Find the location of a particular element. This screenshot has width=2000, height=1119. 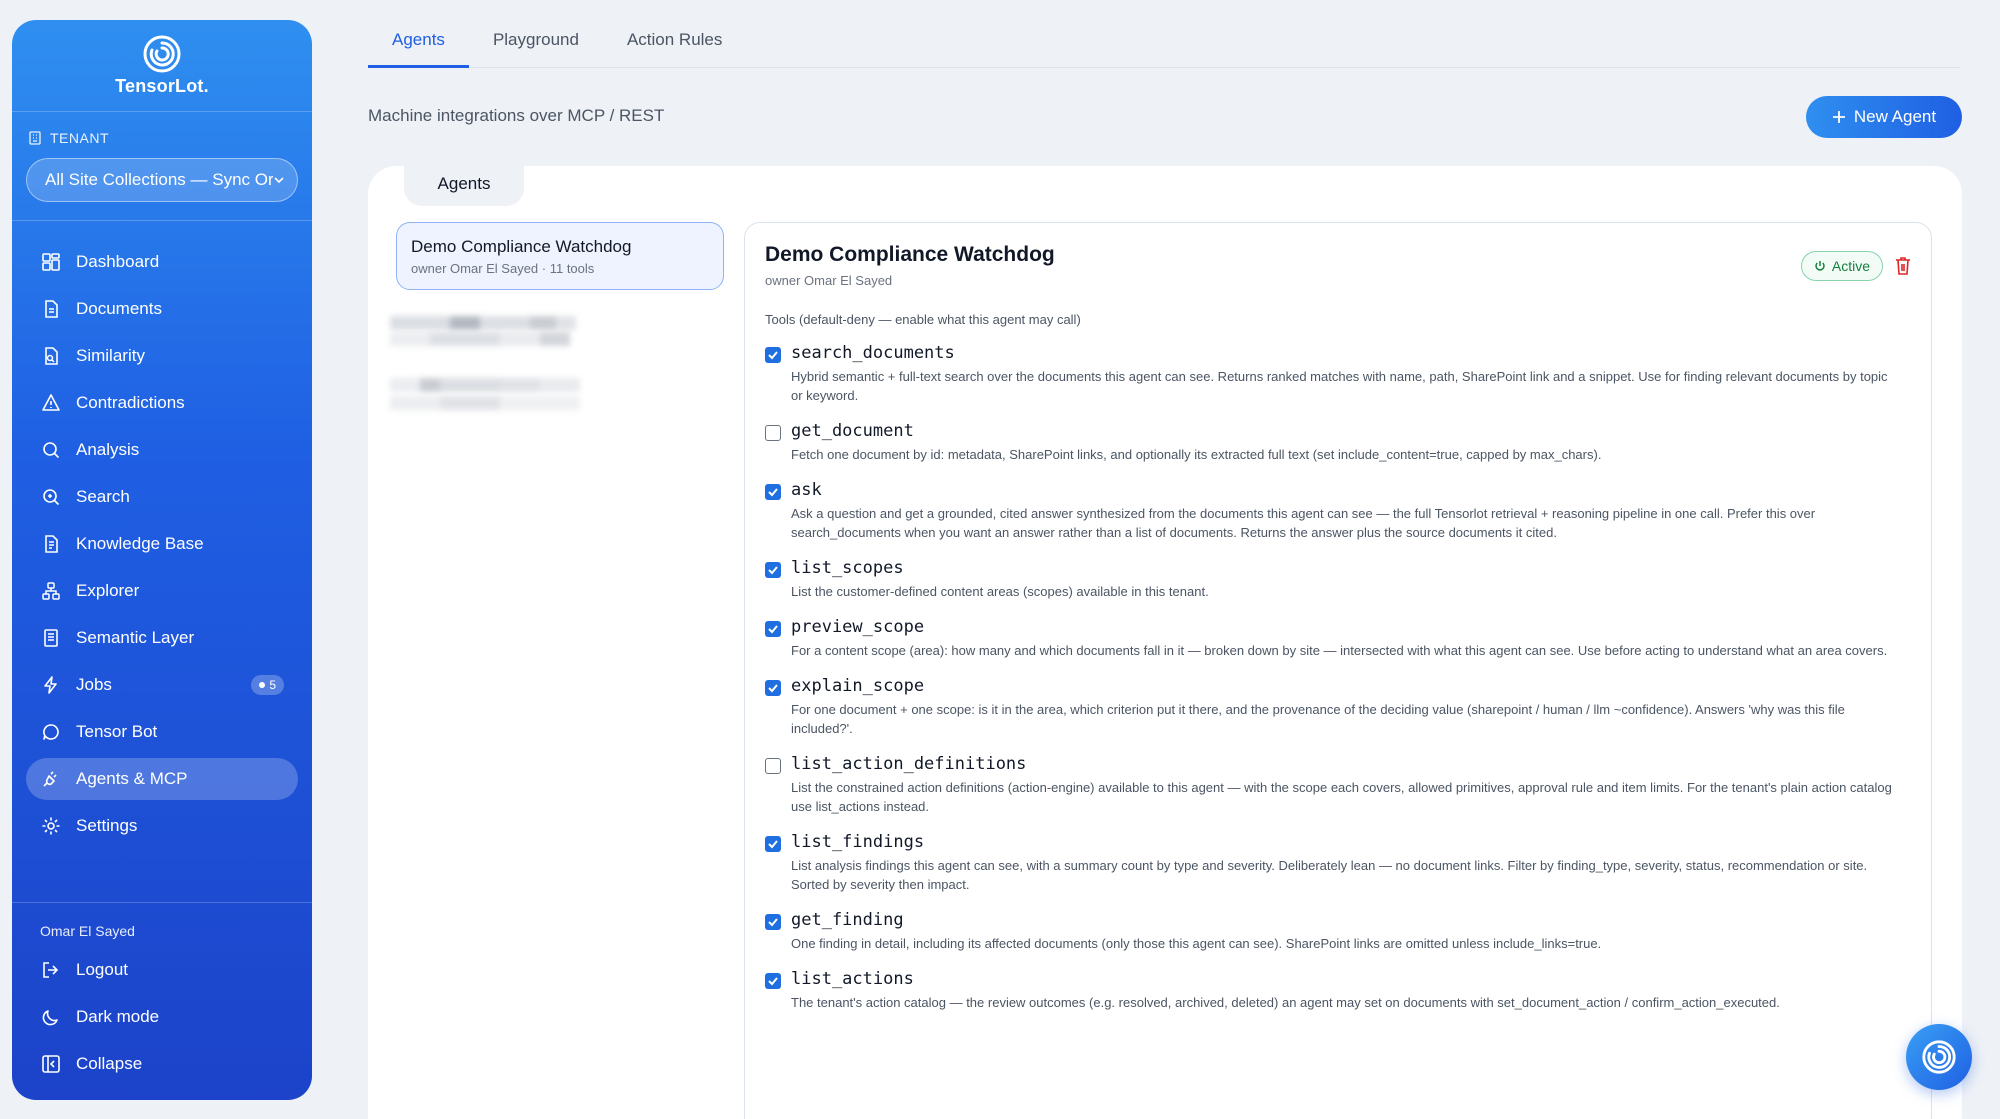

dark-mode-toggle: Dark mode is located at coordinates (162, 1017).